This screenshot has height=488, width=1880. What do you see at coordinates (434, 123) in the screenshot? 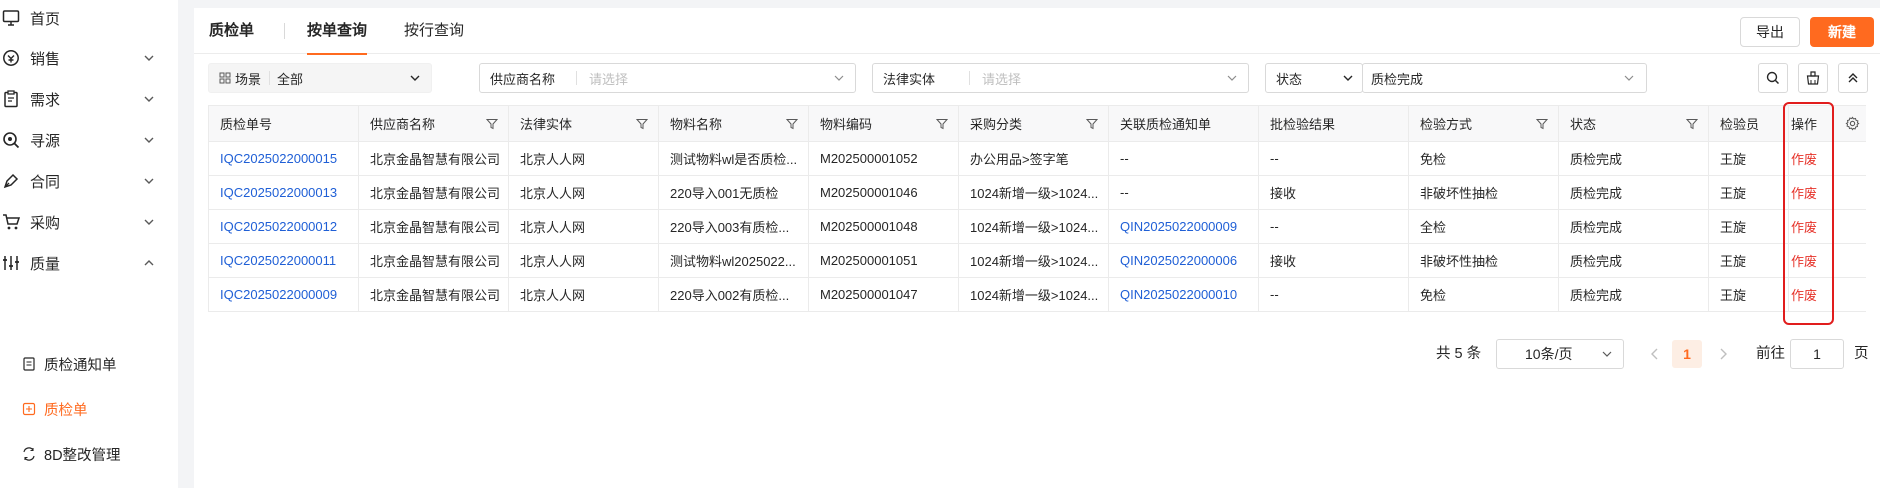
I see `header-cell: 供应商名称` at bounding box center [434, 123].